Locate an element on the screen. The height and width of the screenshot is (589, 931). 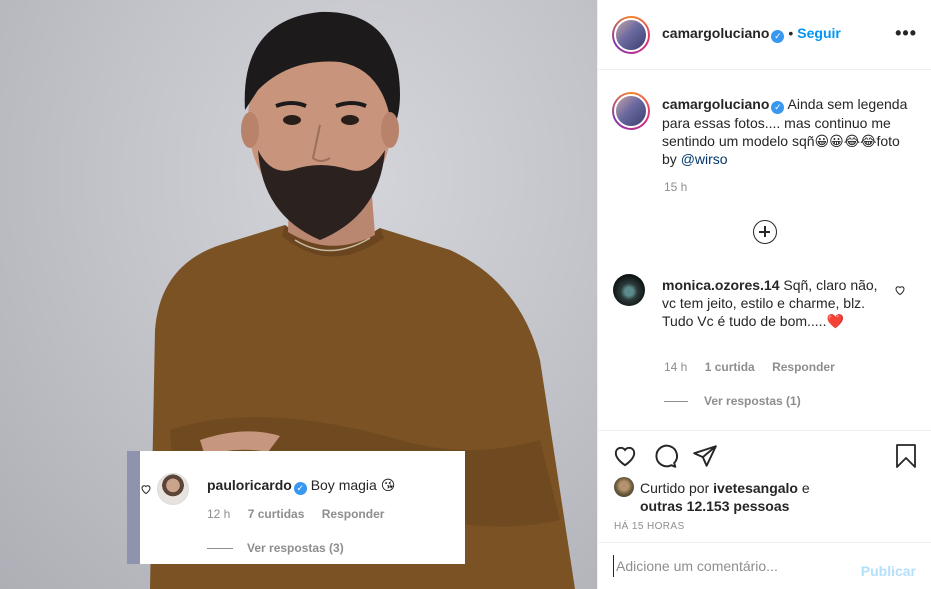
plus-circle-icon is located at coordinates (765, 232).